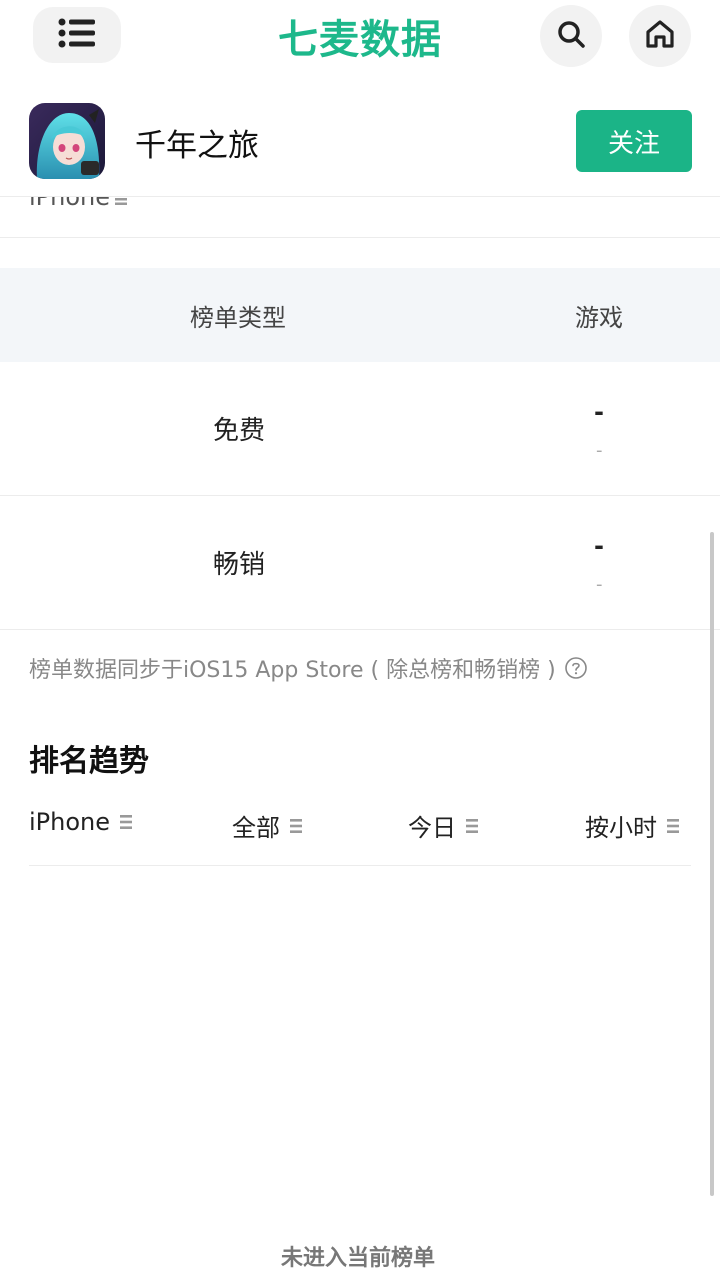 This screenshot has width=720, height=1274. I want to click on filter-label: 按小时, so click(621, 828).